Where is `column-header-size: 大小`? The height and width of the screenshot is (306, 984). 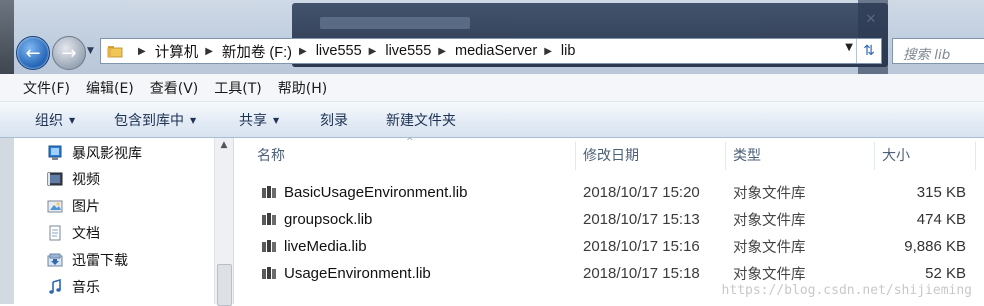 column-header-size: 大小 is located at coordinates (896, 155).